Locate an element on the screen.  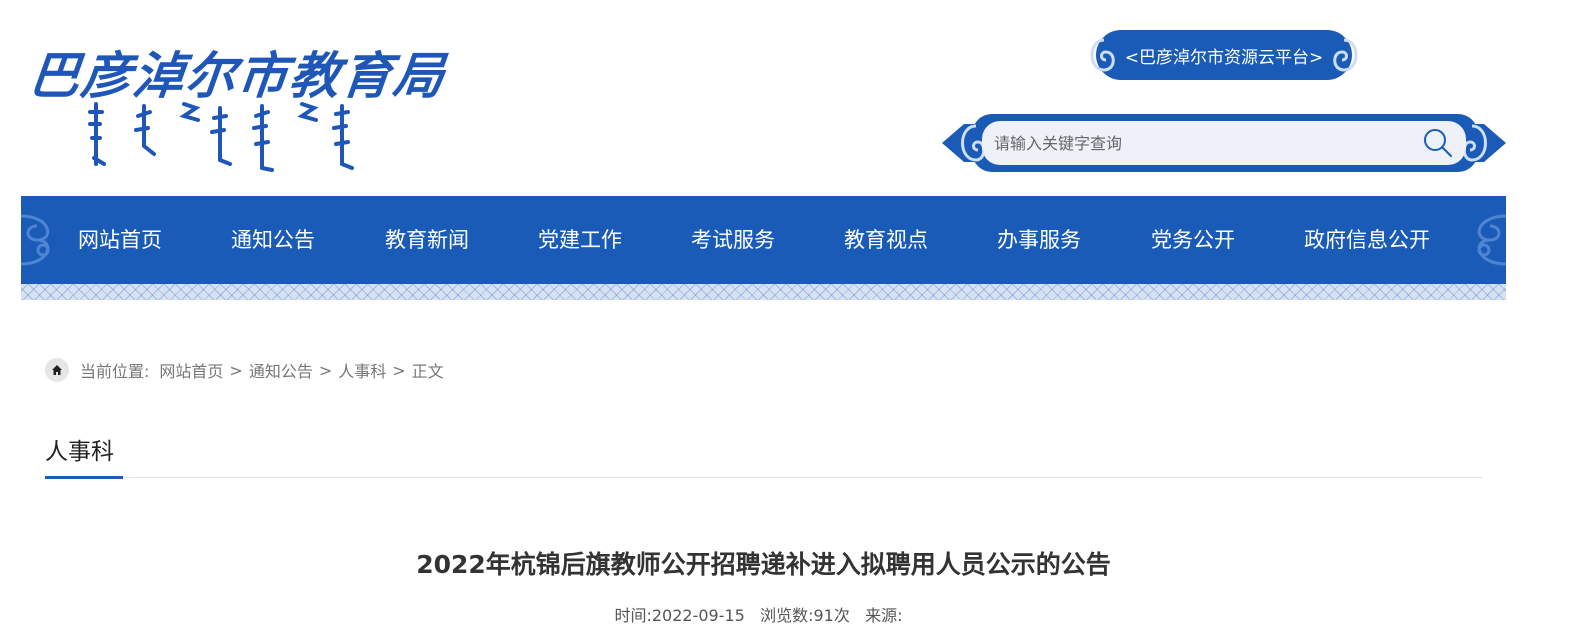
section-divider is located at coordinates (763, 477).